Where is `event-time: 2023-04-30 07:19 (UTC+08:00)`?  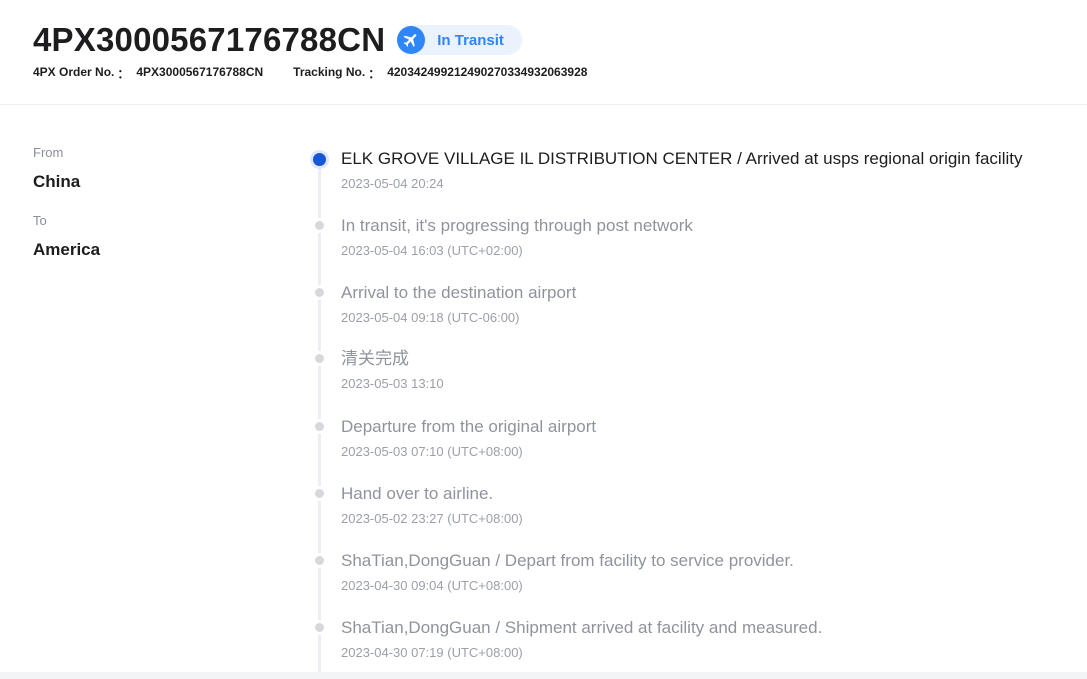
event-time: 2023-04-30 07:19 (UTC+08:00) is located at coordinates (432, 652).